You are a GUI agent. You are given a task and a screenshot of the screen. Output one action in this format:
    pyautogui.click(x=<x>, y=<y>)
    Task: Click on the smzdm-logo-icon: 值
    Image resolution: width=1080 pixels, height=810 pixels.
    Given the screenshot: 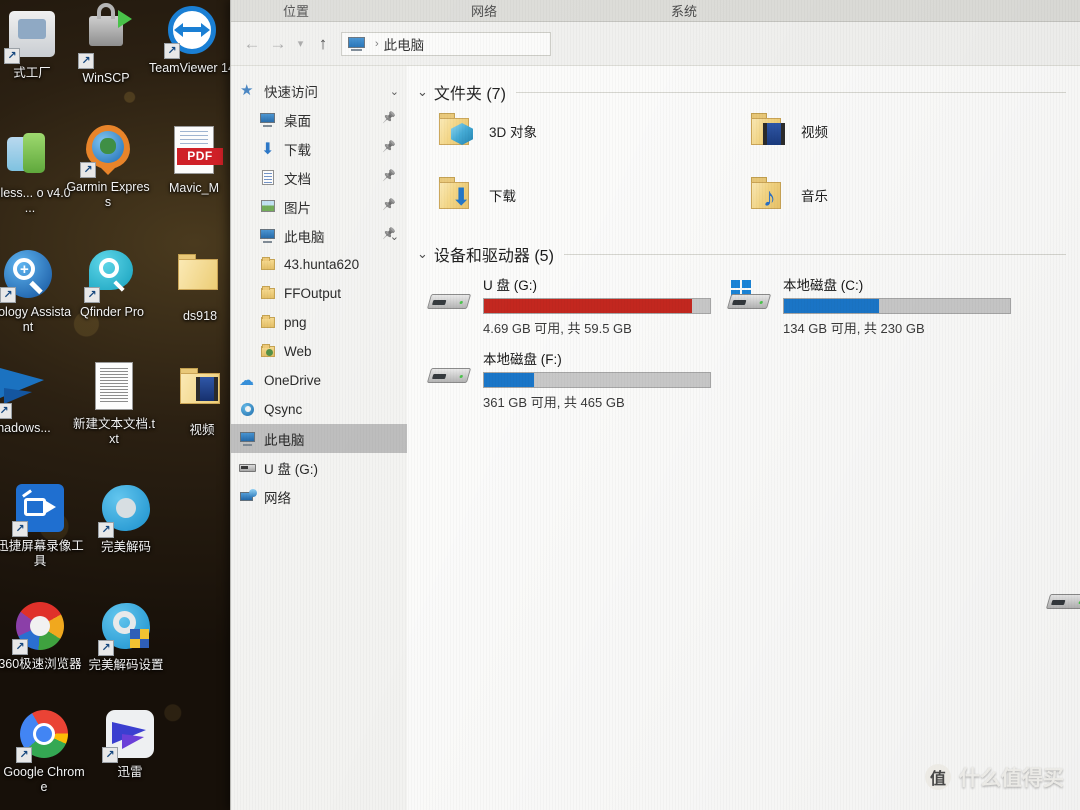 What is the action you would take?
    pyautogui.click(x=938, y=777)
    